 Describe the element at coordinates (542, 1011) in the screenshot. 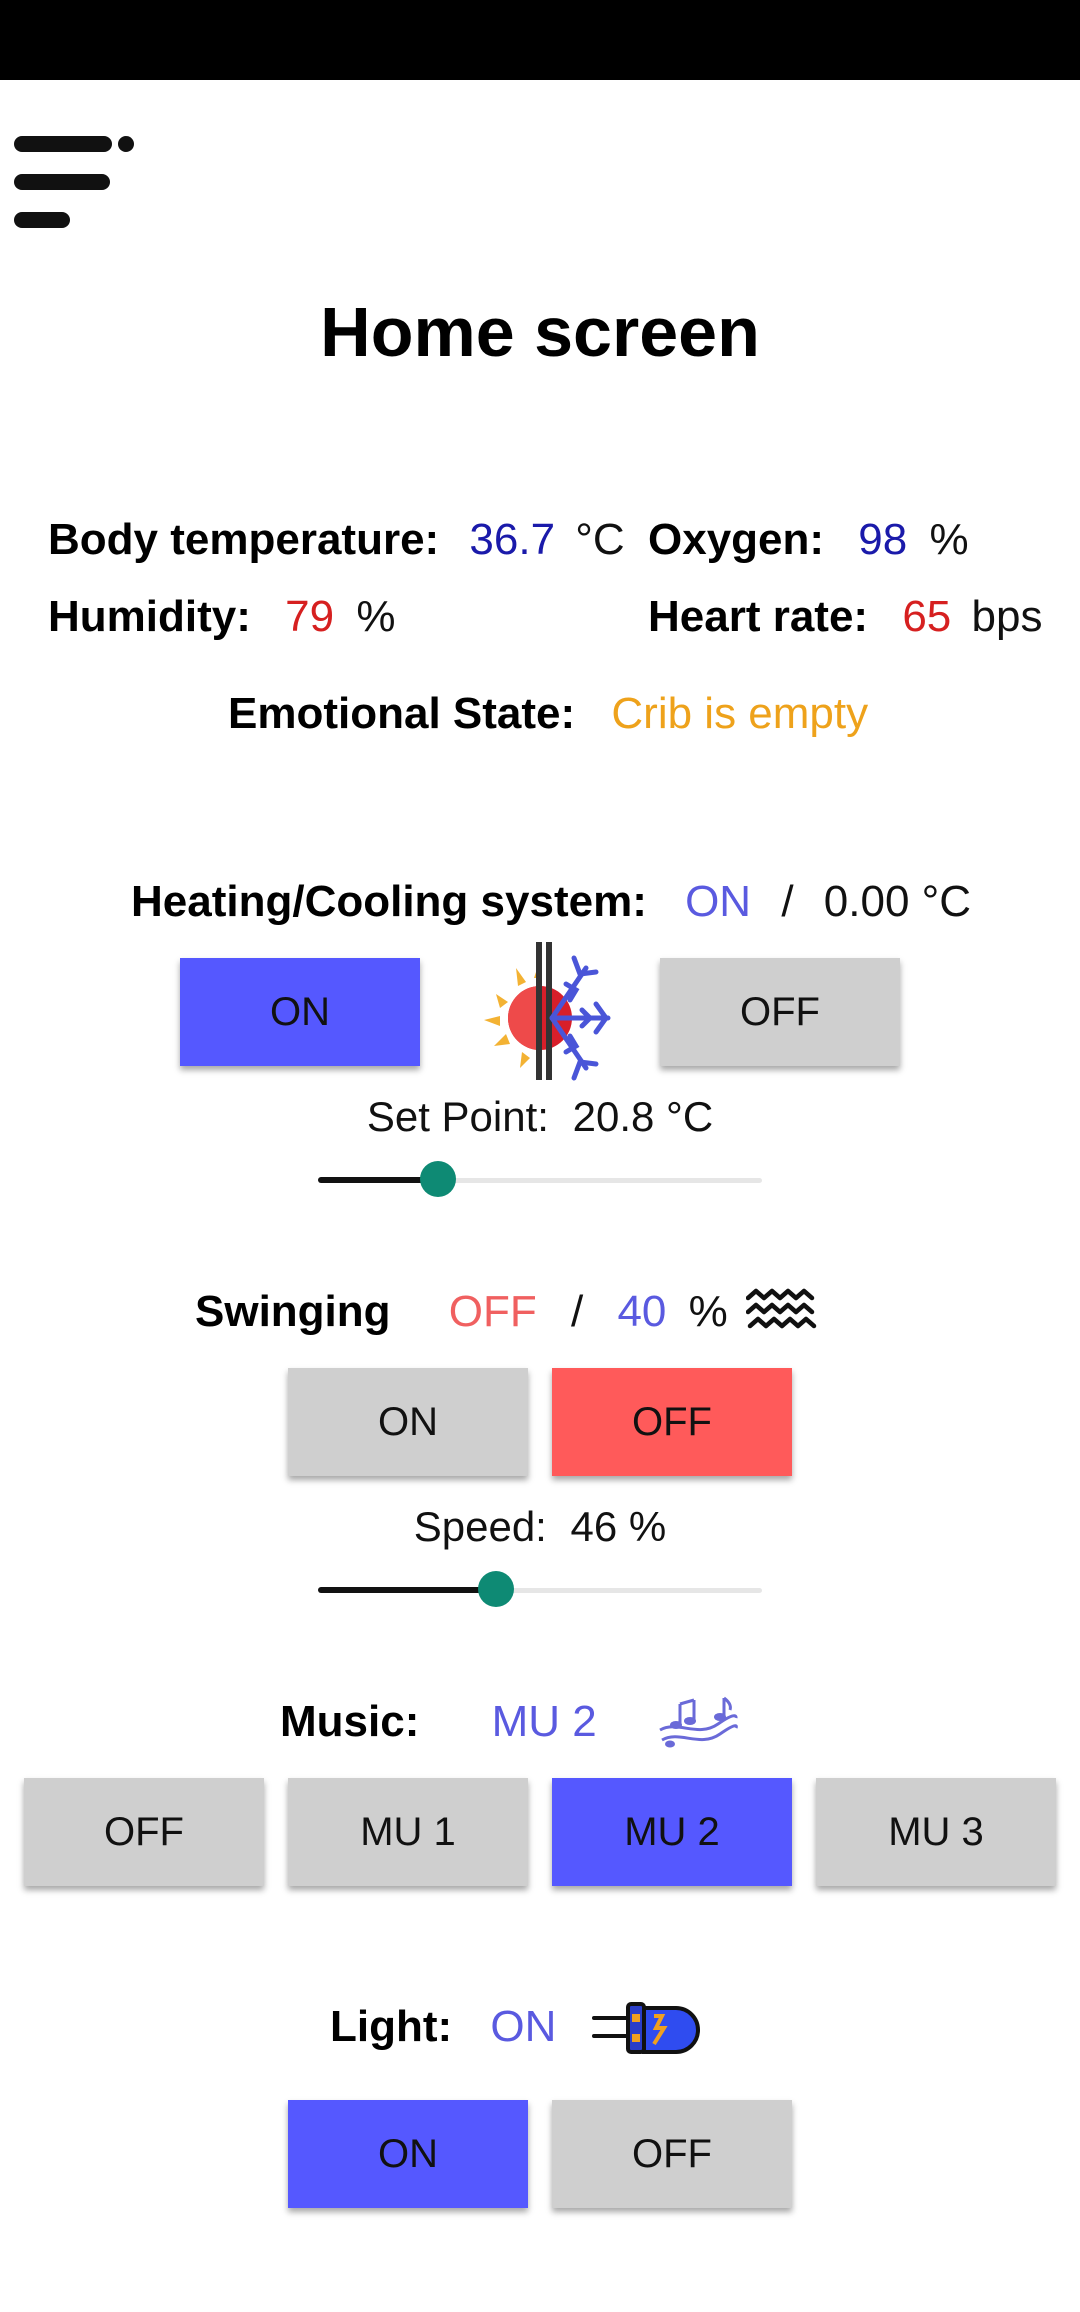

I see `sun-snowflake-icon` at that location.